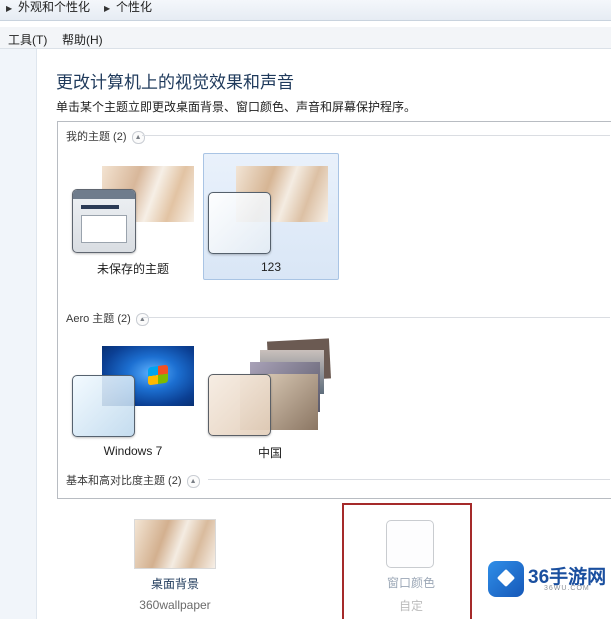  Describe the element at coordinates (134, 7) in the screenshot. I see `breadcrumb-personalization: 个性化` at that location.